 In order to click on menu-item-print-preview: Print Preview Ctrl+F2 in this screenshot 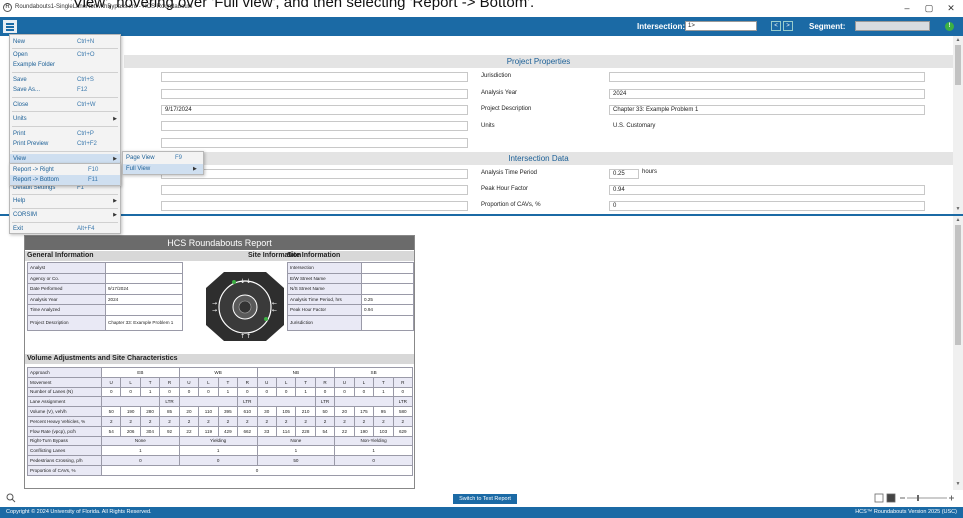, I will do `click(65, 144)`.